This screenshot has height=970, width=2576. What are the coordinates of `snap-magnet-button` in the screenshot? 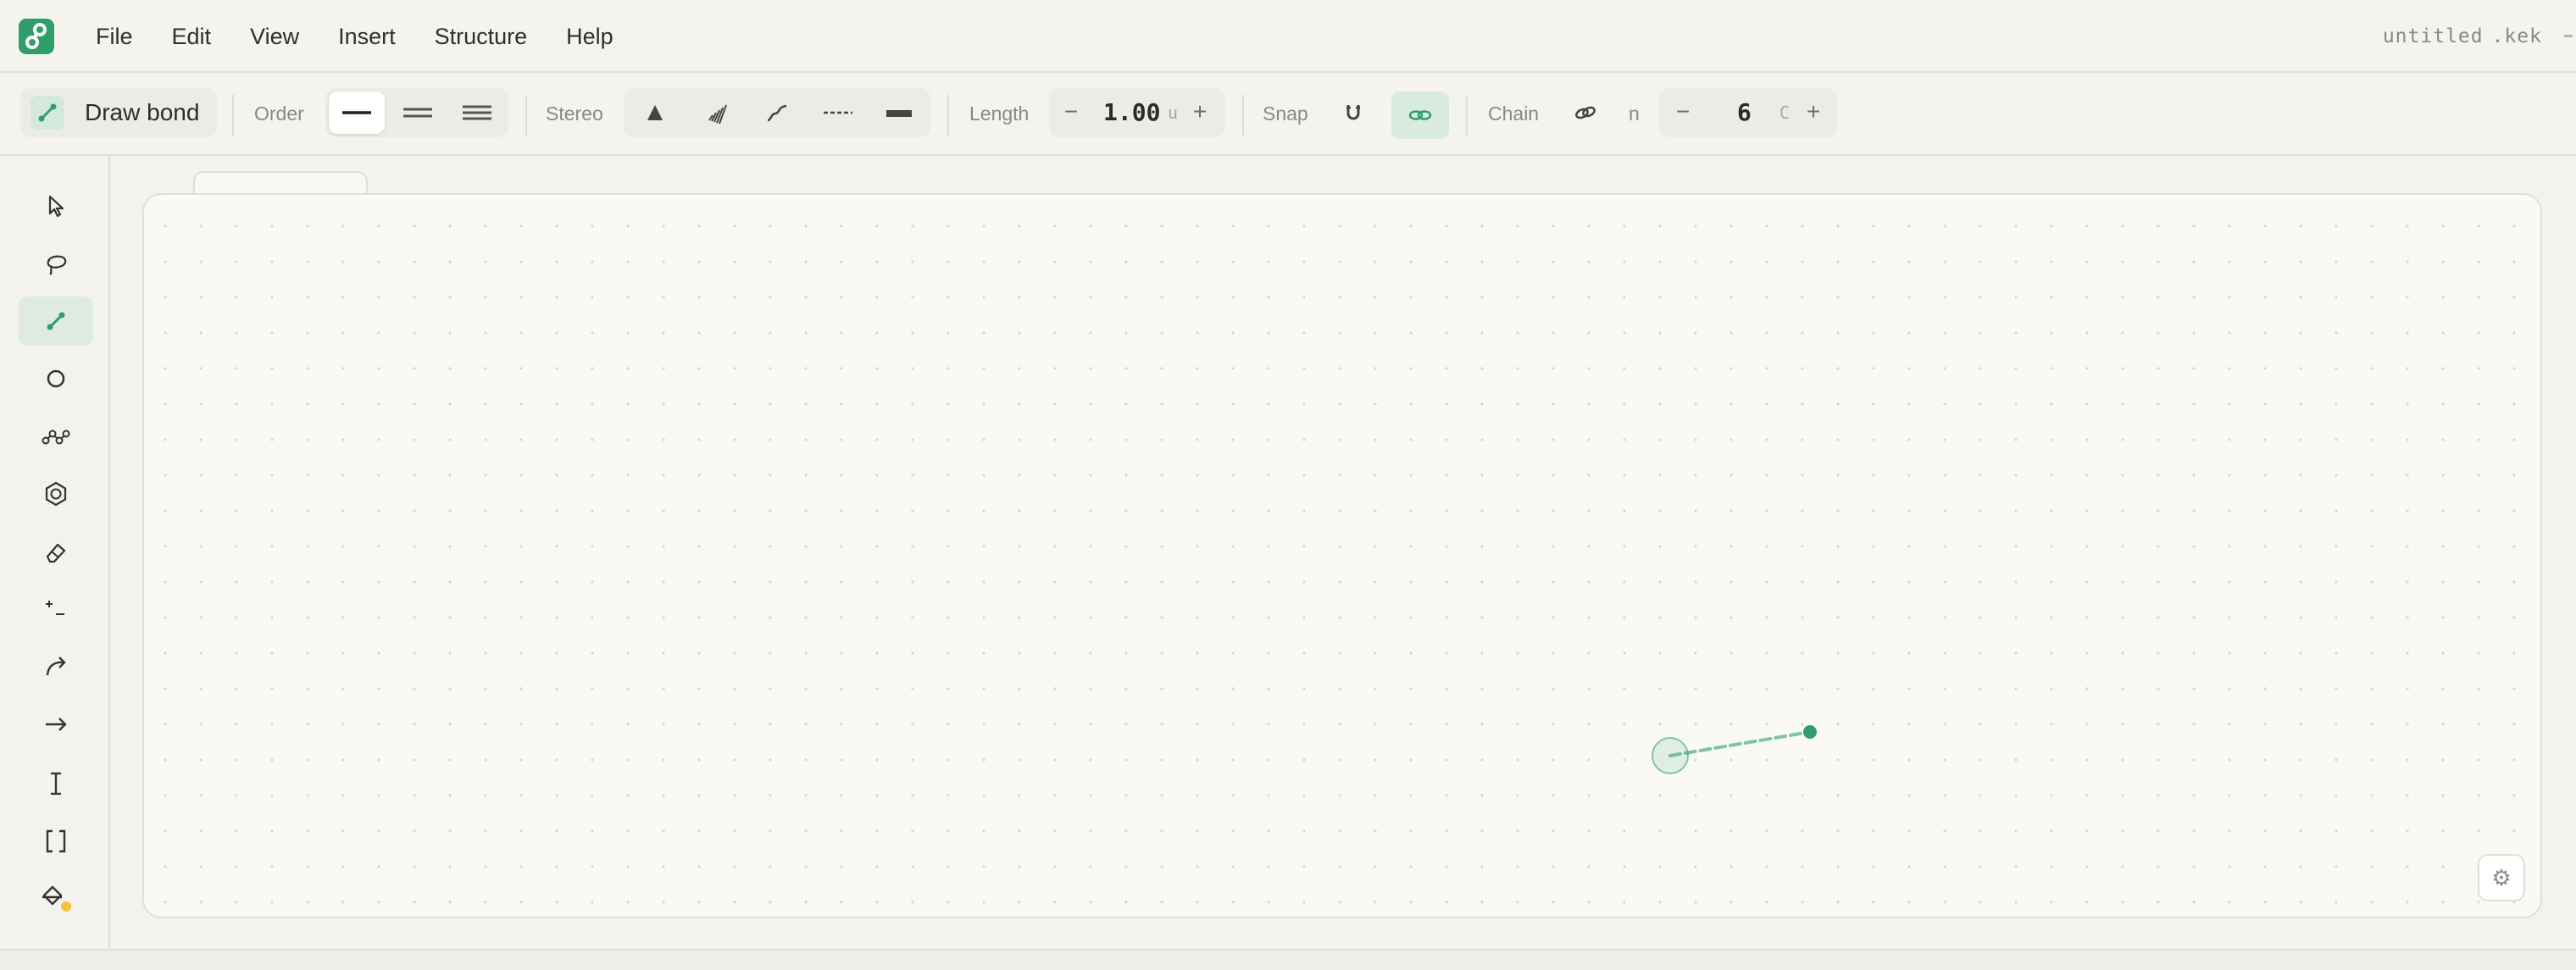 It's located at (1353, 113).